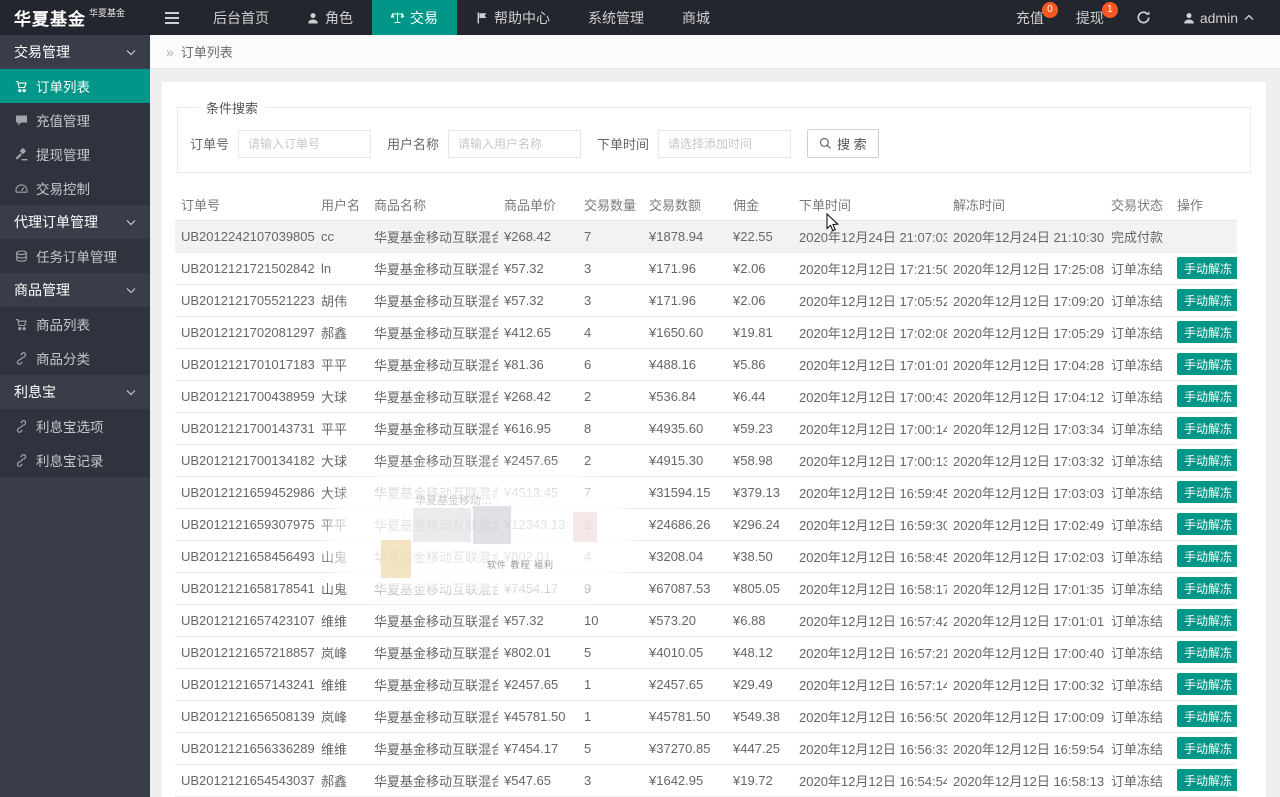 The width and height of the screenshot is (1280, 797). Describe the element at coordinates (433, 205) in the screenshot. I see `column-header: 商品名称` at that location.